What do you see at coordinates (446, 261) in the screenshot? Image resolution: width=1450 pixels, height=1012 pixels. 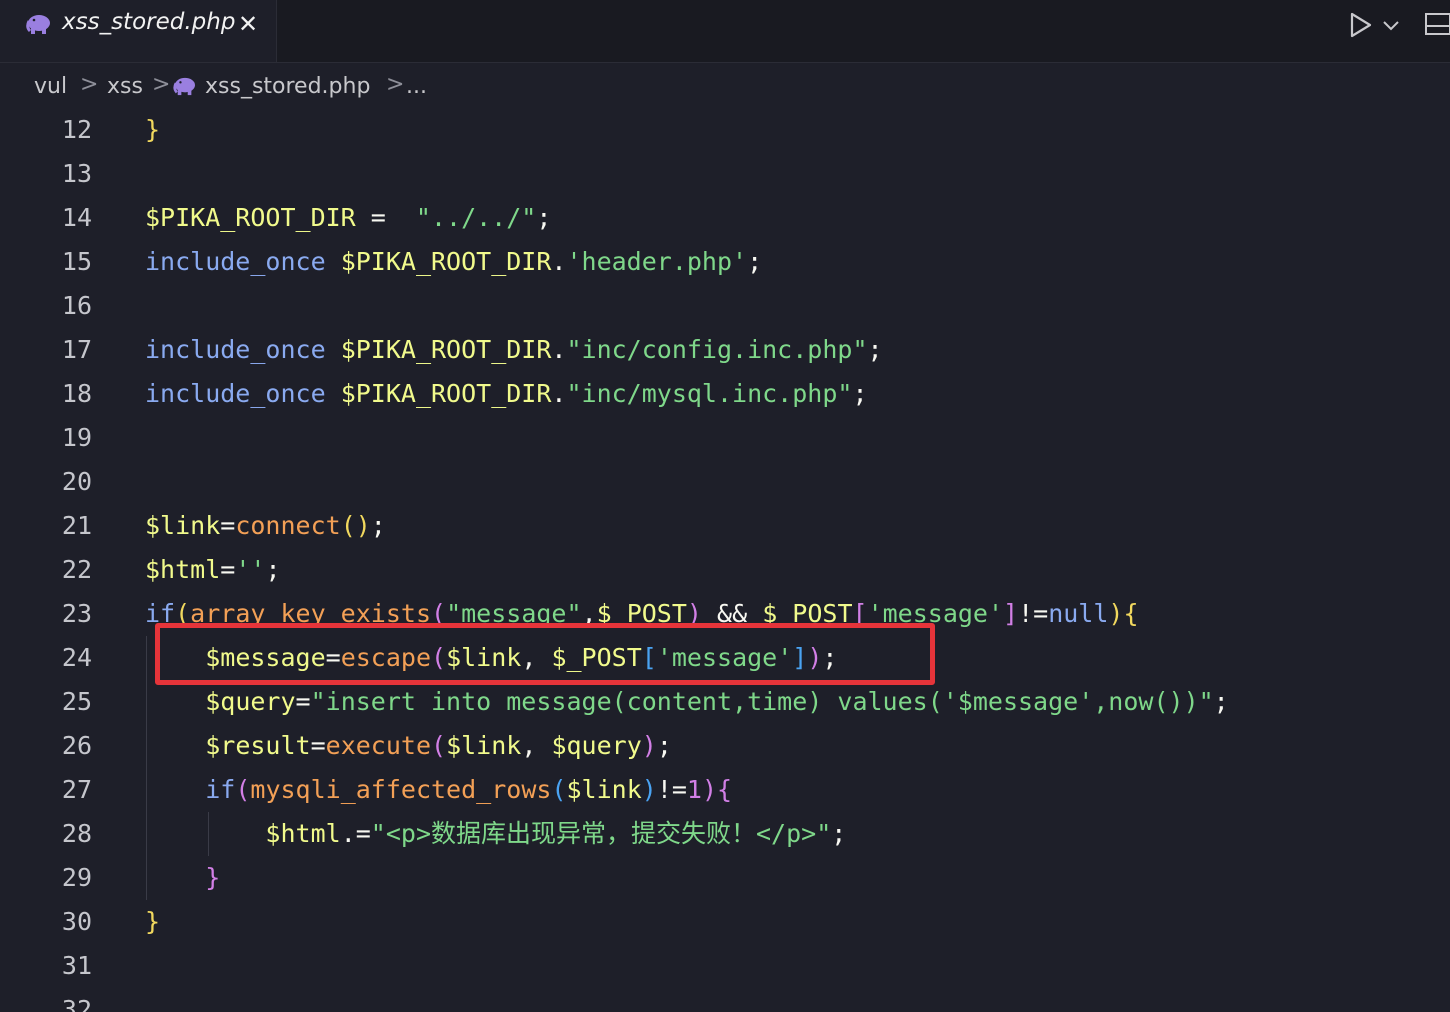 I see `code-token: $PIKA_ROOT_DIR` at bounding box center [446, 261].